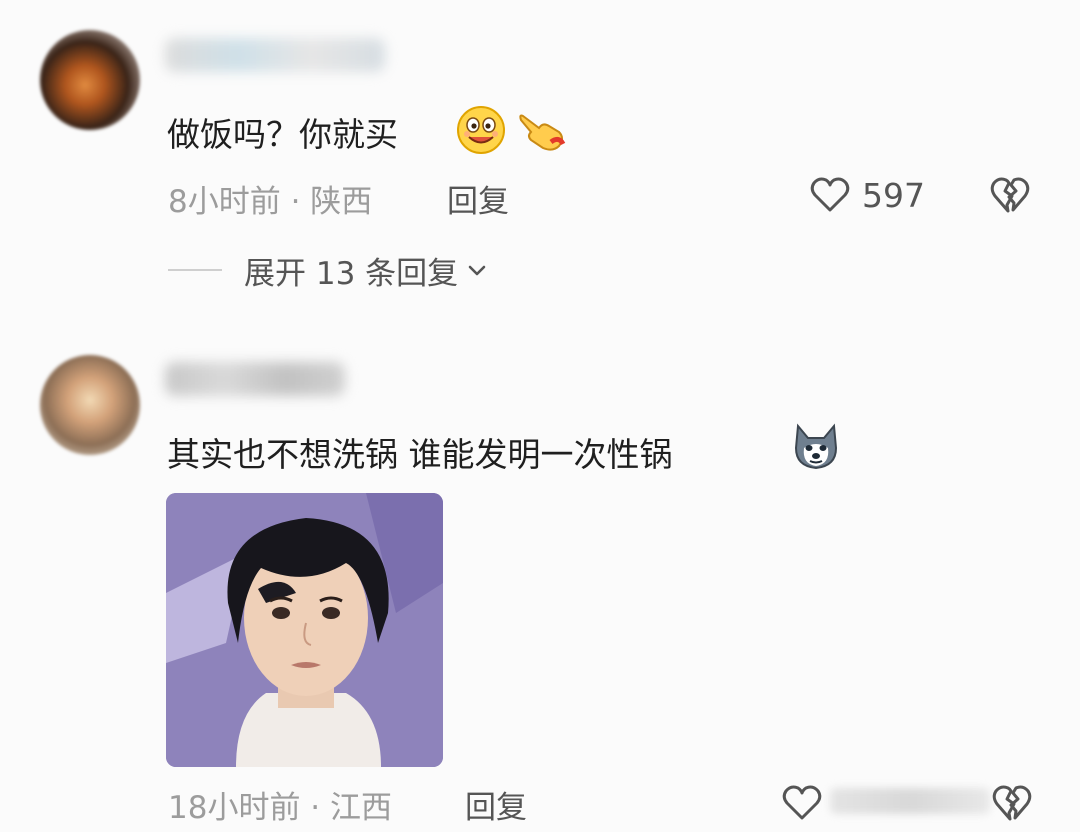 This screenshot has height=832, width=1080. Describe the element at coordinates (477, 270) in the screenshot. I see `chevron-down-icon` at that location.